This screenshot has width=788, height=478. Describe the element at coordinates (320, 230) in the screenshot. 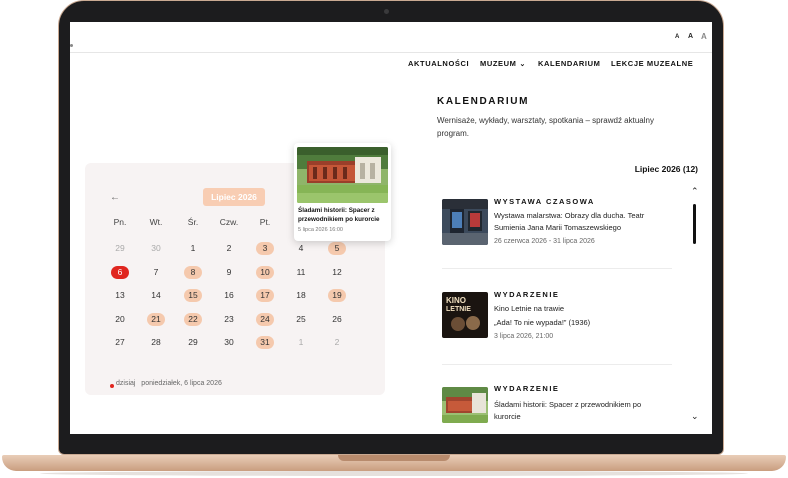

I see `popup-date: 5 lipca 2026 16:00` at that location.